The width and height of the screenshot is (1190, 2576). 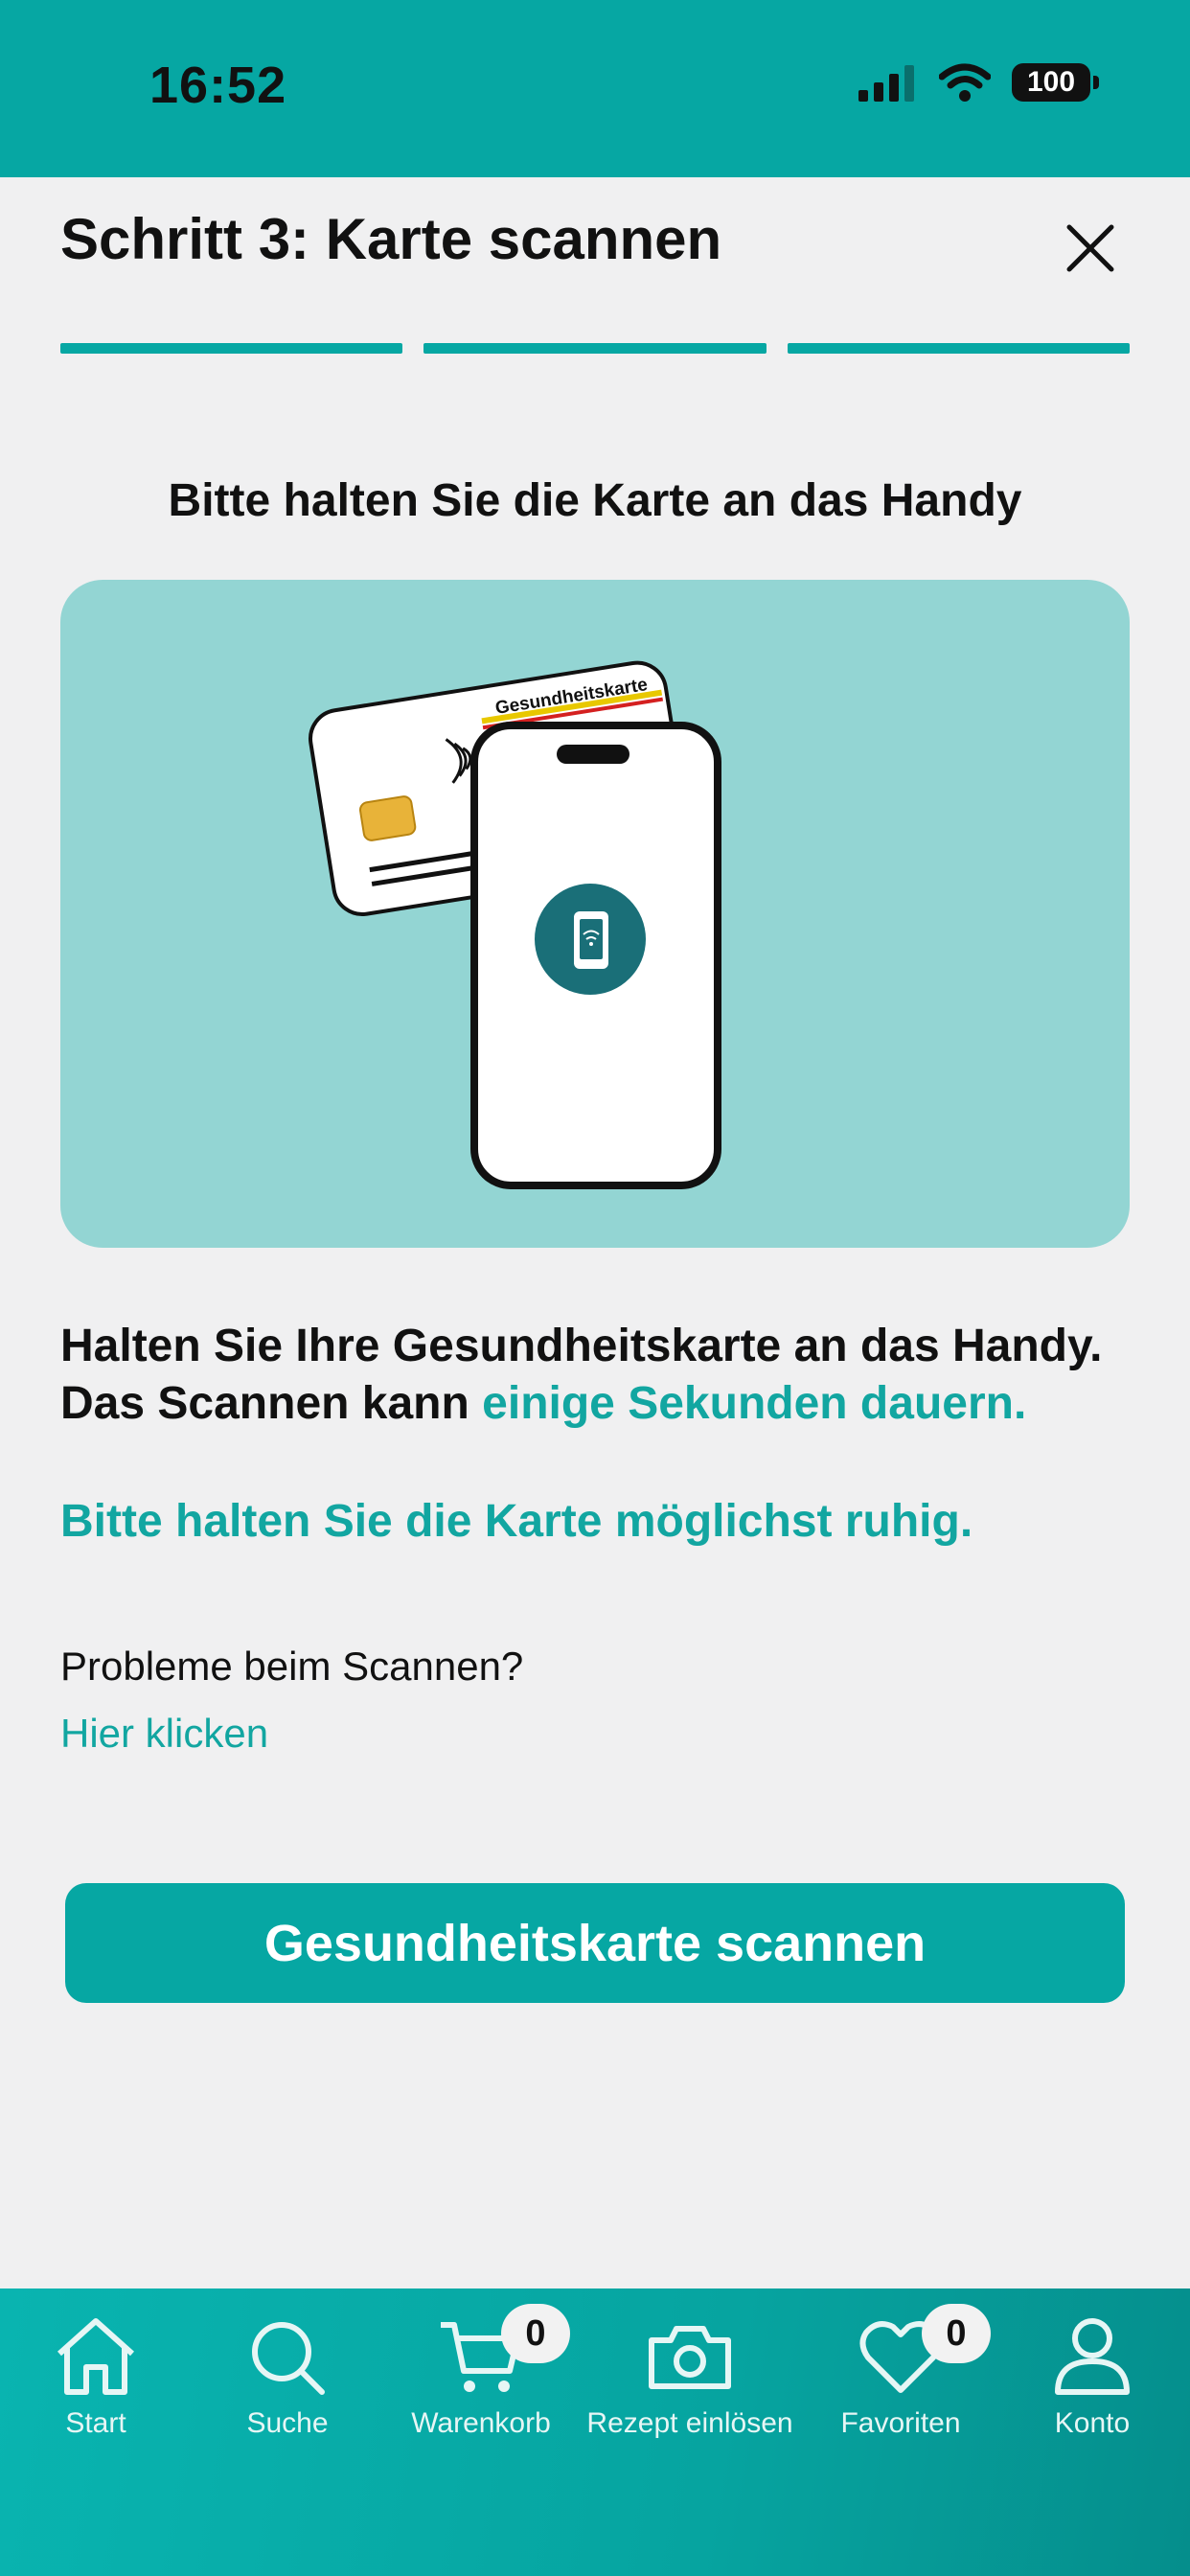 What do you see at coordinates (292, 1667) in the screenshot?
I see `problem-label: Probleme beim Scannen?` at bounding box center [292, 1667].